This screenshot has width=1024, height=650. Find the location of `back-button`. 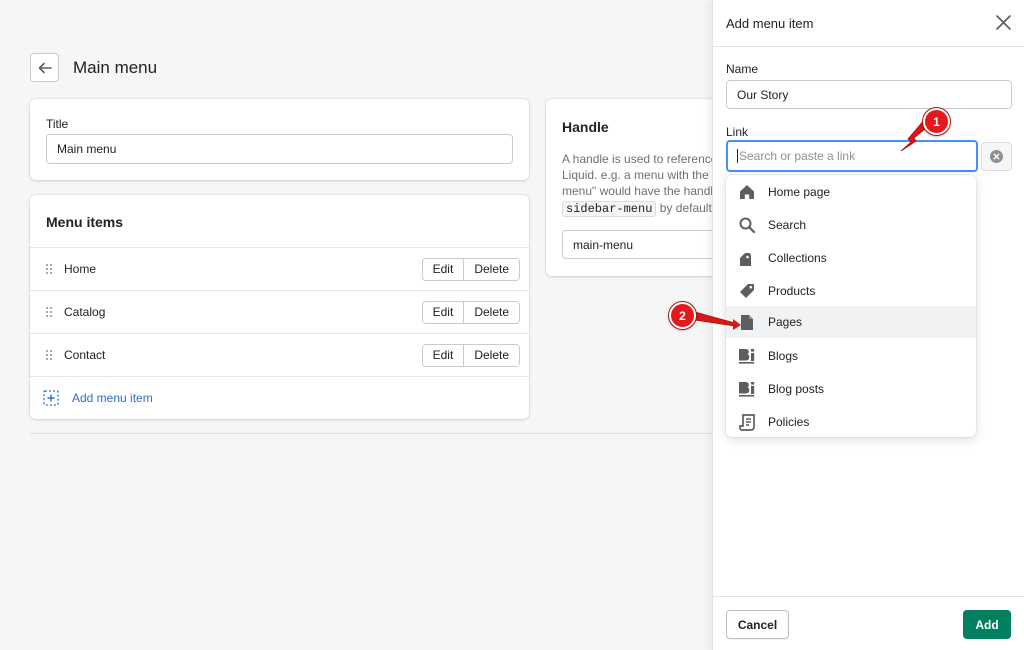

back-button is located at coordinates (44, 67).